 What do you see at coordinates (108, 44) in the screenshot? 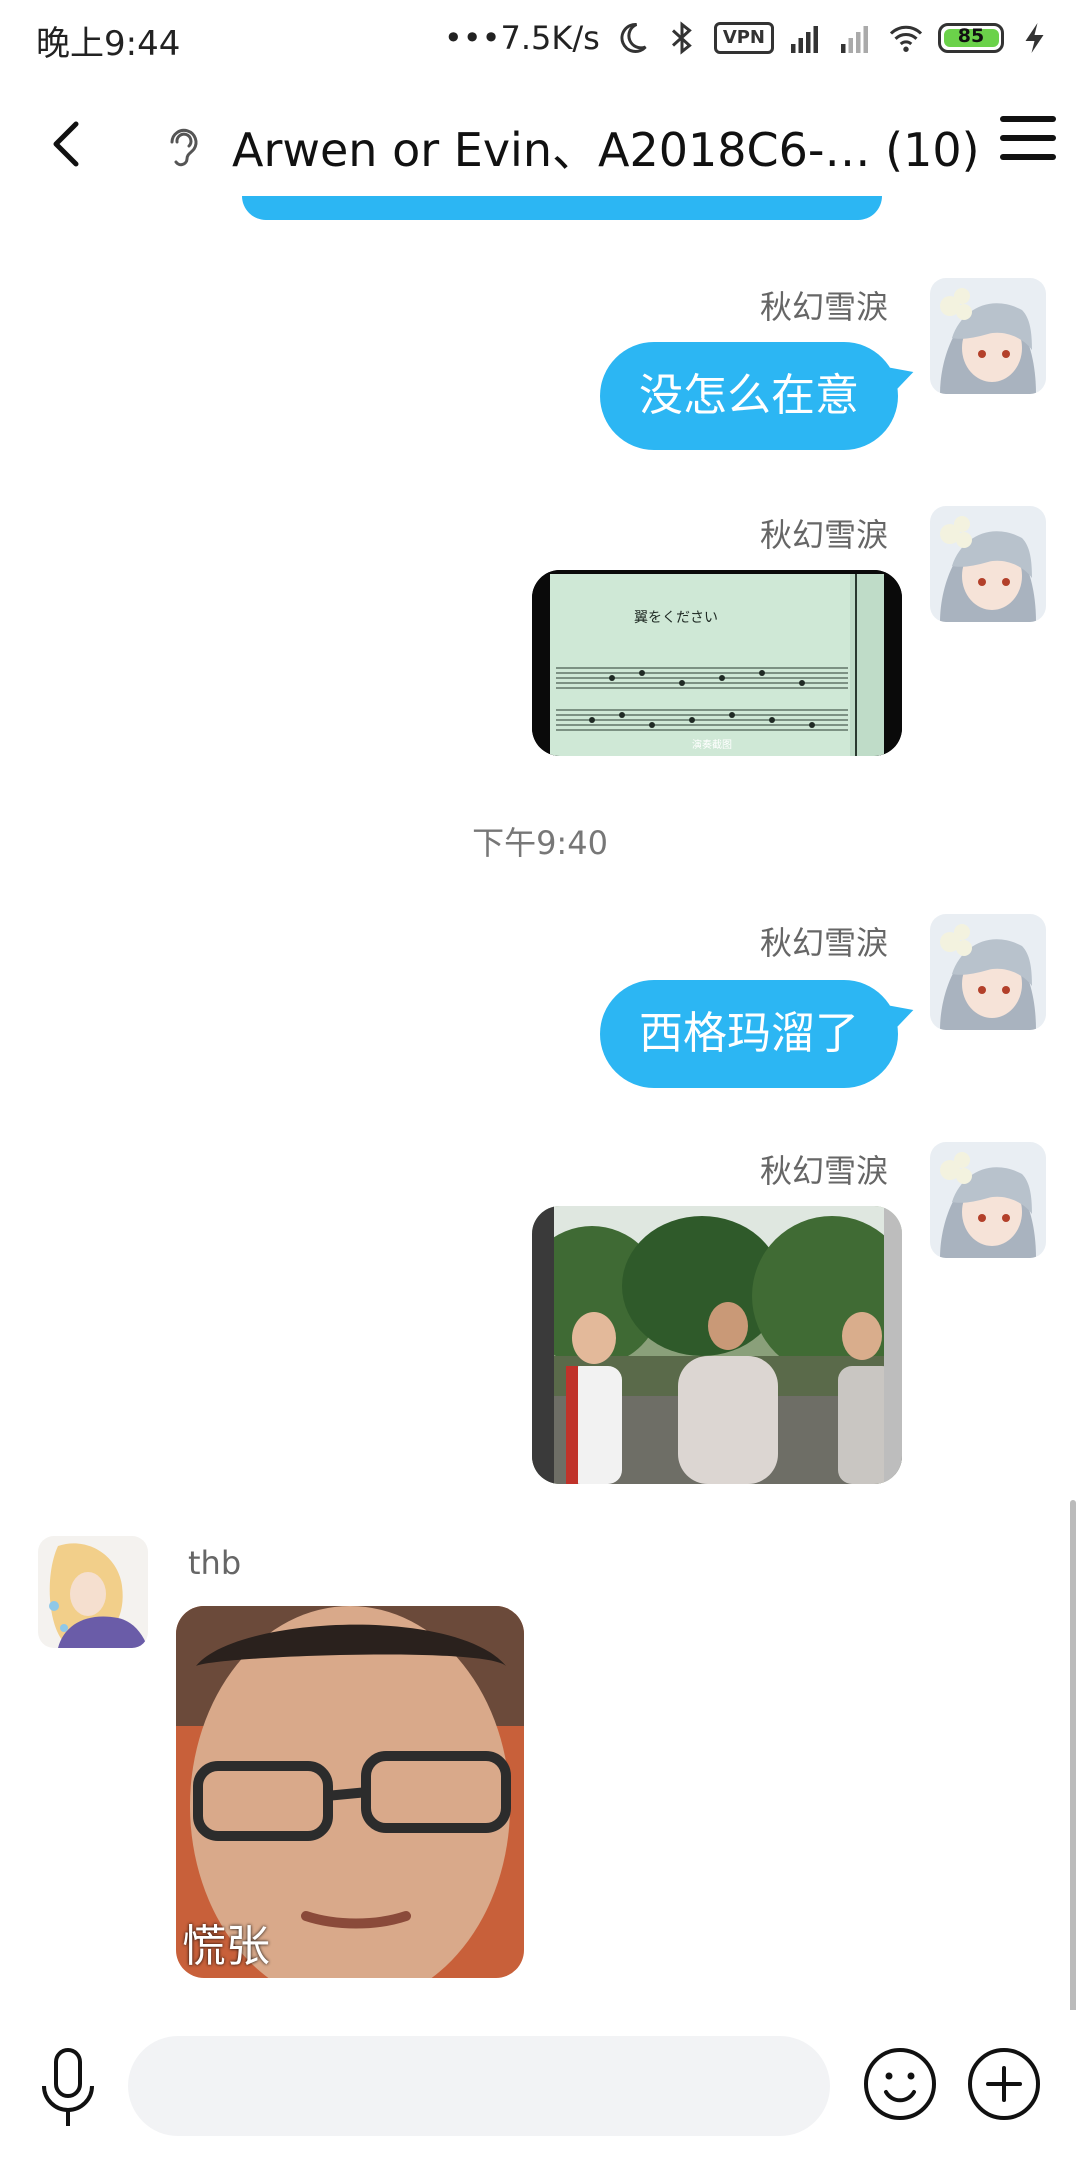
I see `status-time: 晚上9:44` at bounding box center [108, 44].